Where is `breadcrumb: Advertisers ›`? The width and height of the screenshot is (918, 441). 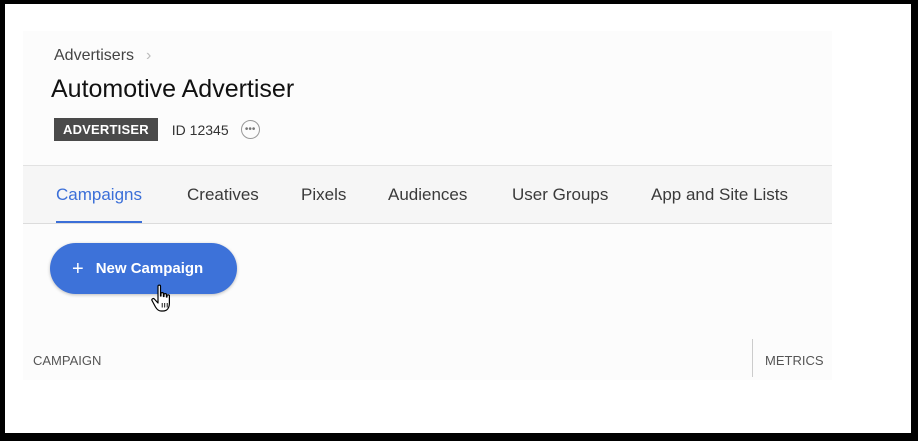 breadcrumb: Advertisers › is located at coordinates (102, 56).